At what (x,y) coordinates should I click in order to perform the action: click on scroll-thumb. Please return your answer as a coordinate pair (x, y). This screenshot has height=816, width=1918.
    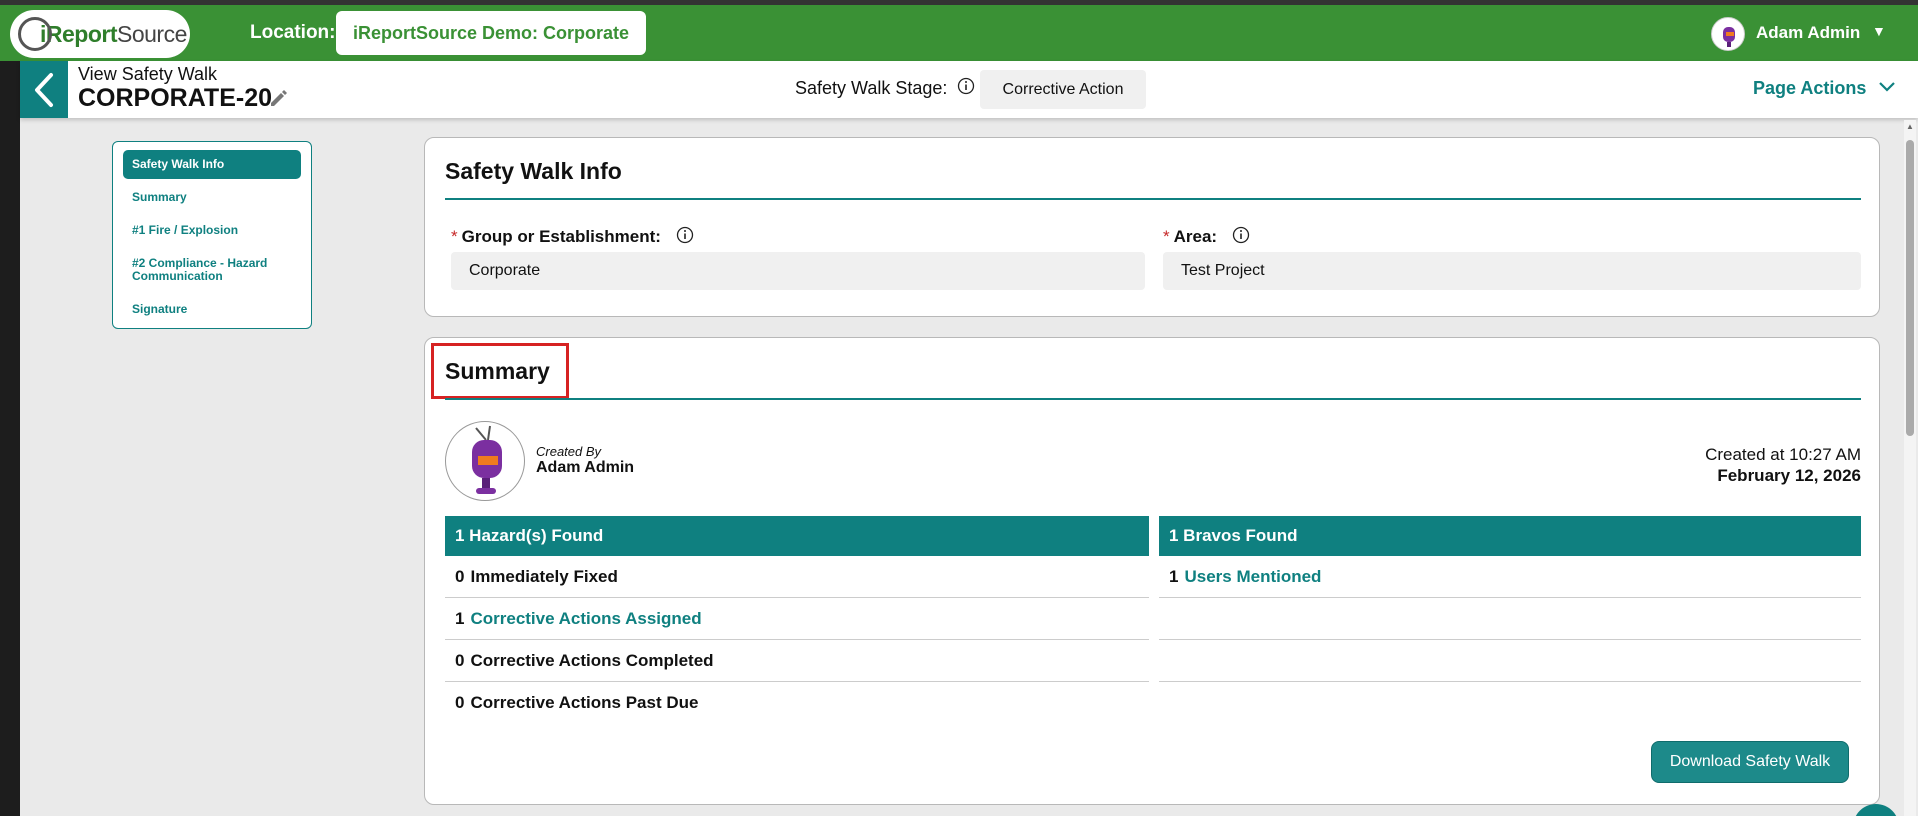
    Looking at the image, I should click on (1910, 288).